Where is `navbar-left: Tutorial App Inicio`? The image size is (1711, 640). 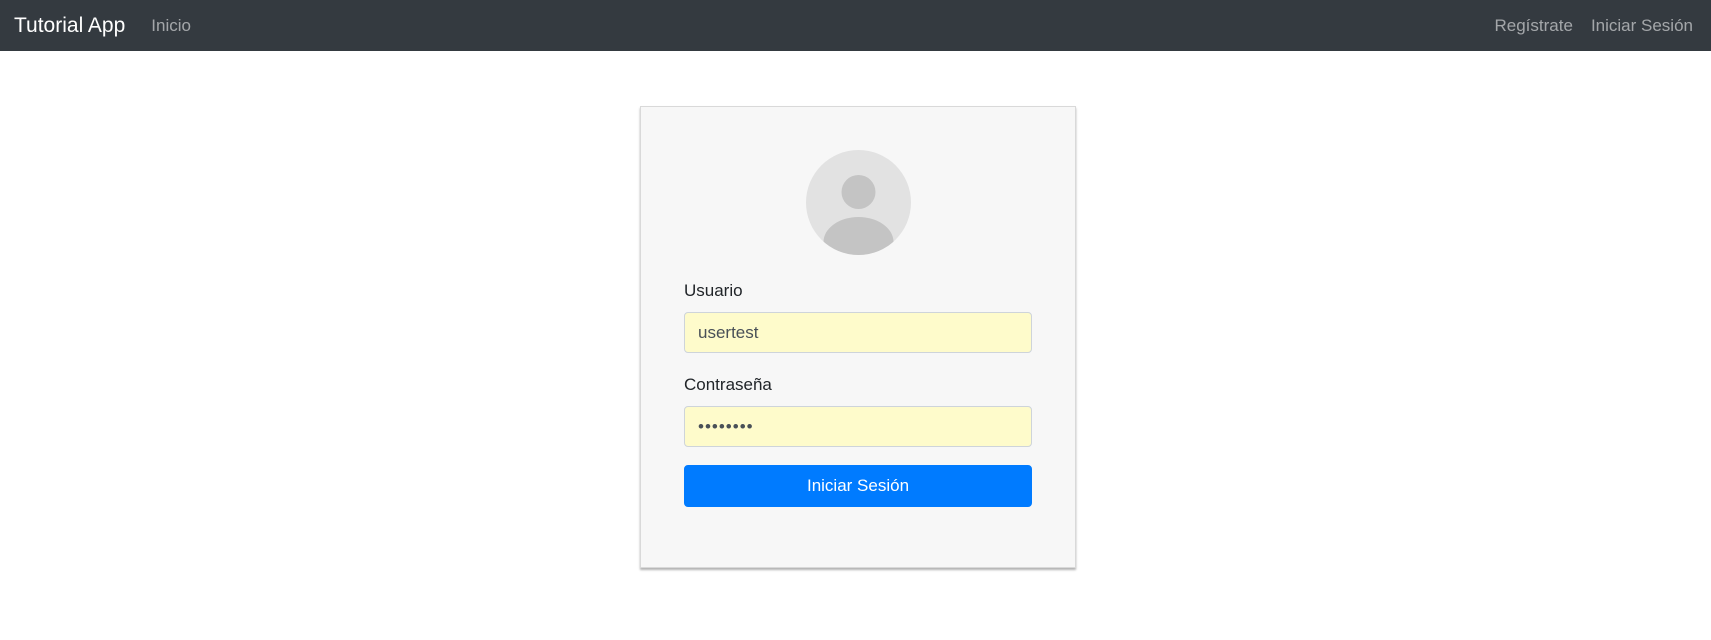
navbar-left: Tutorial App Inicio is located at coordinates (102, 25).